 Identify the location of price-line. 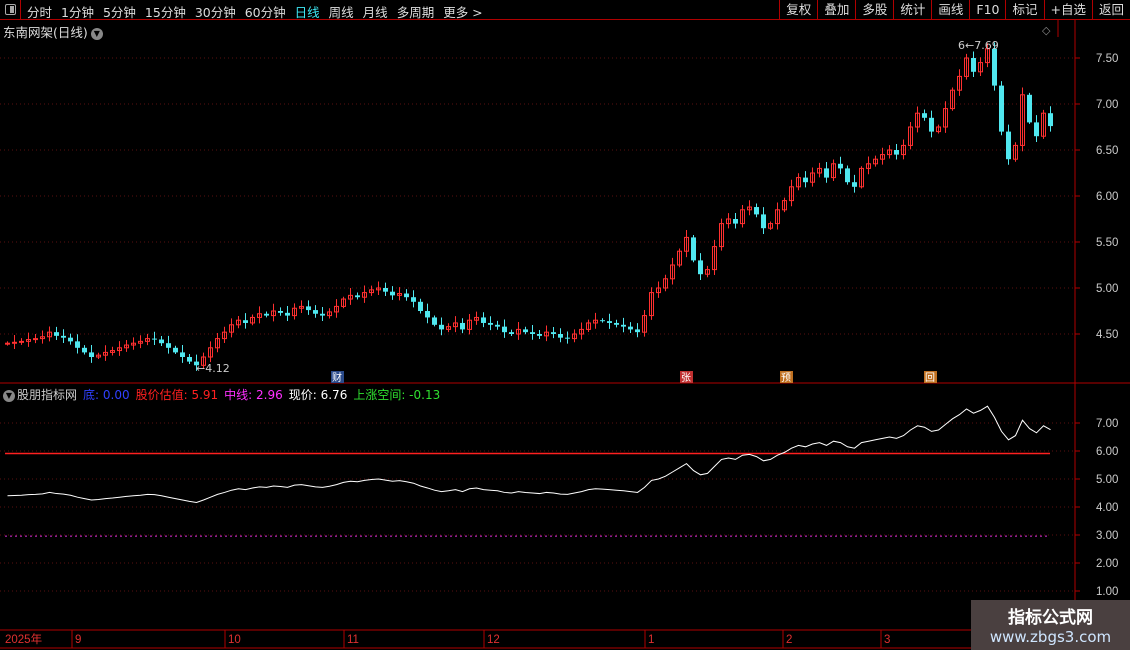
(529, 454).